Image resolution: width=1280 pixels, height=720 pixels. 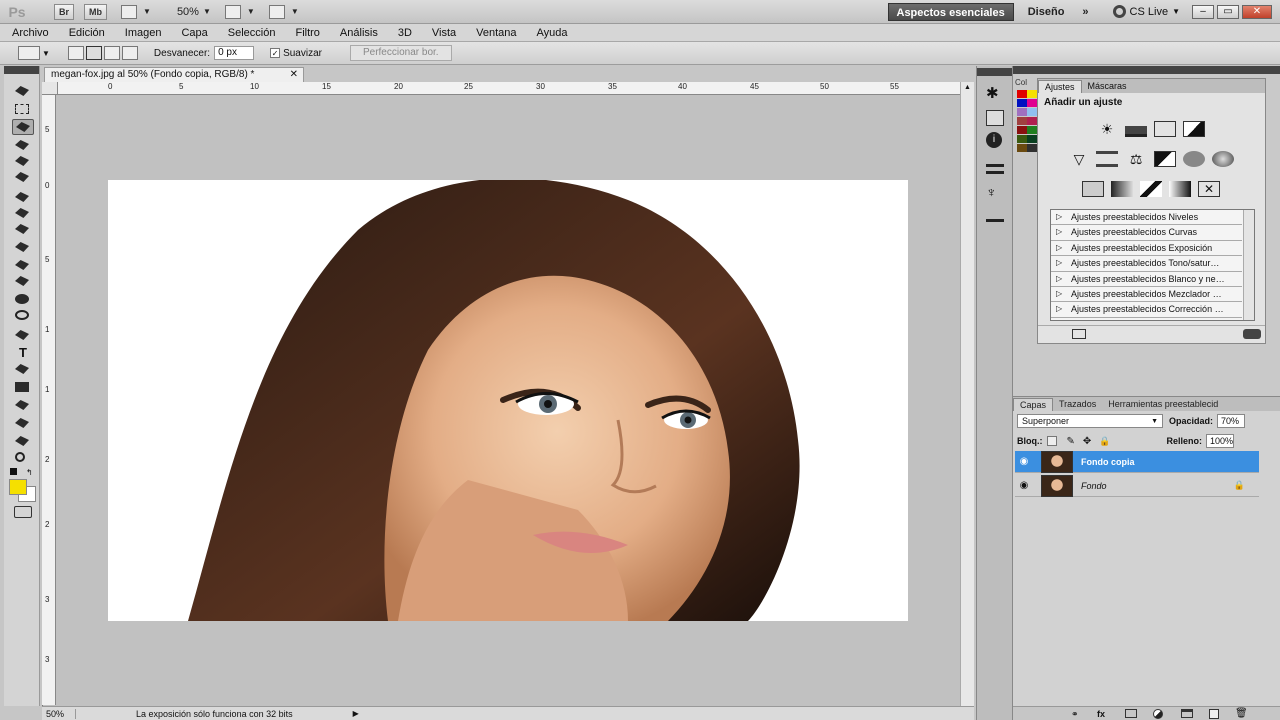 I want to click on cs-live-button: CS Live ▼, so click(x=1146, y=11).